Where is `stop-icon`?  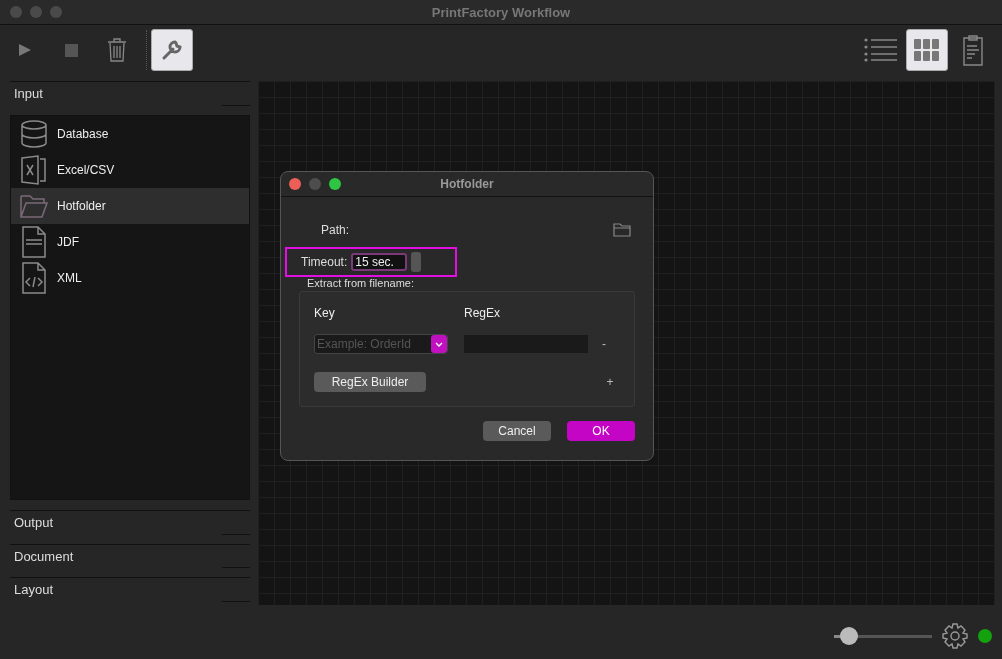
stop-icon is located at coordinates (71, 50).